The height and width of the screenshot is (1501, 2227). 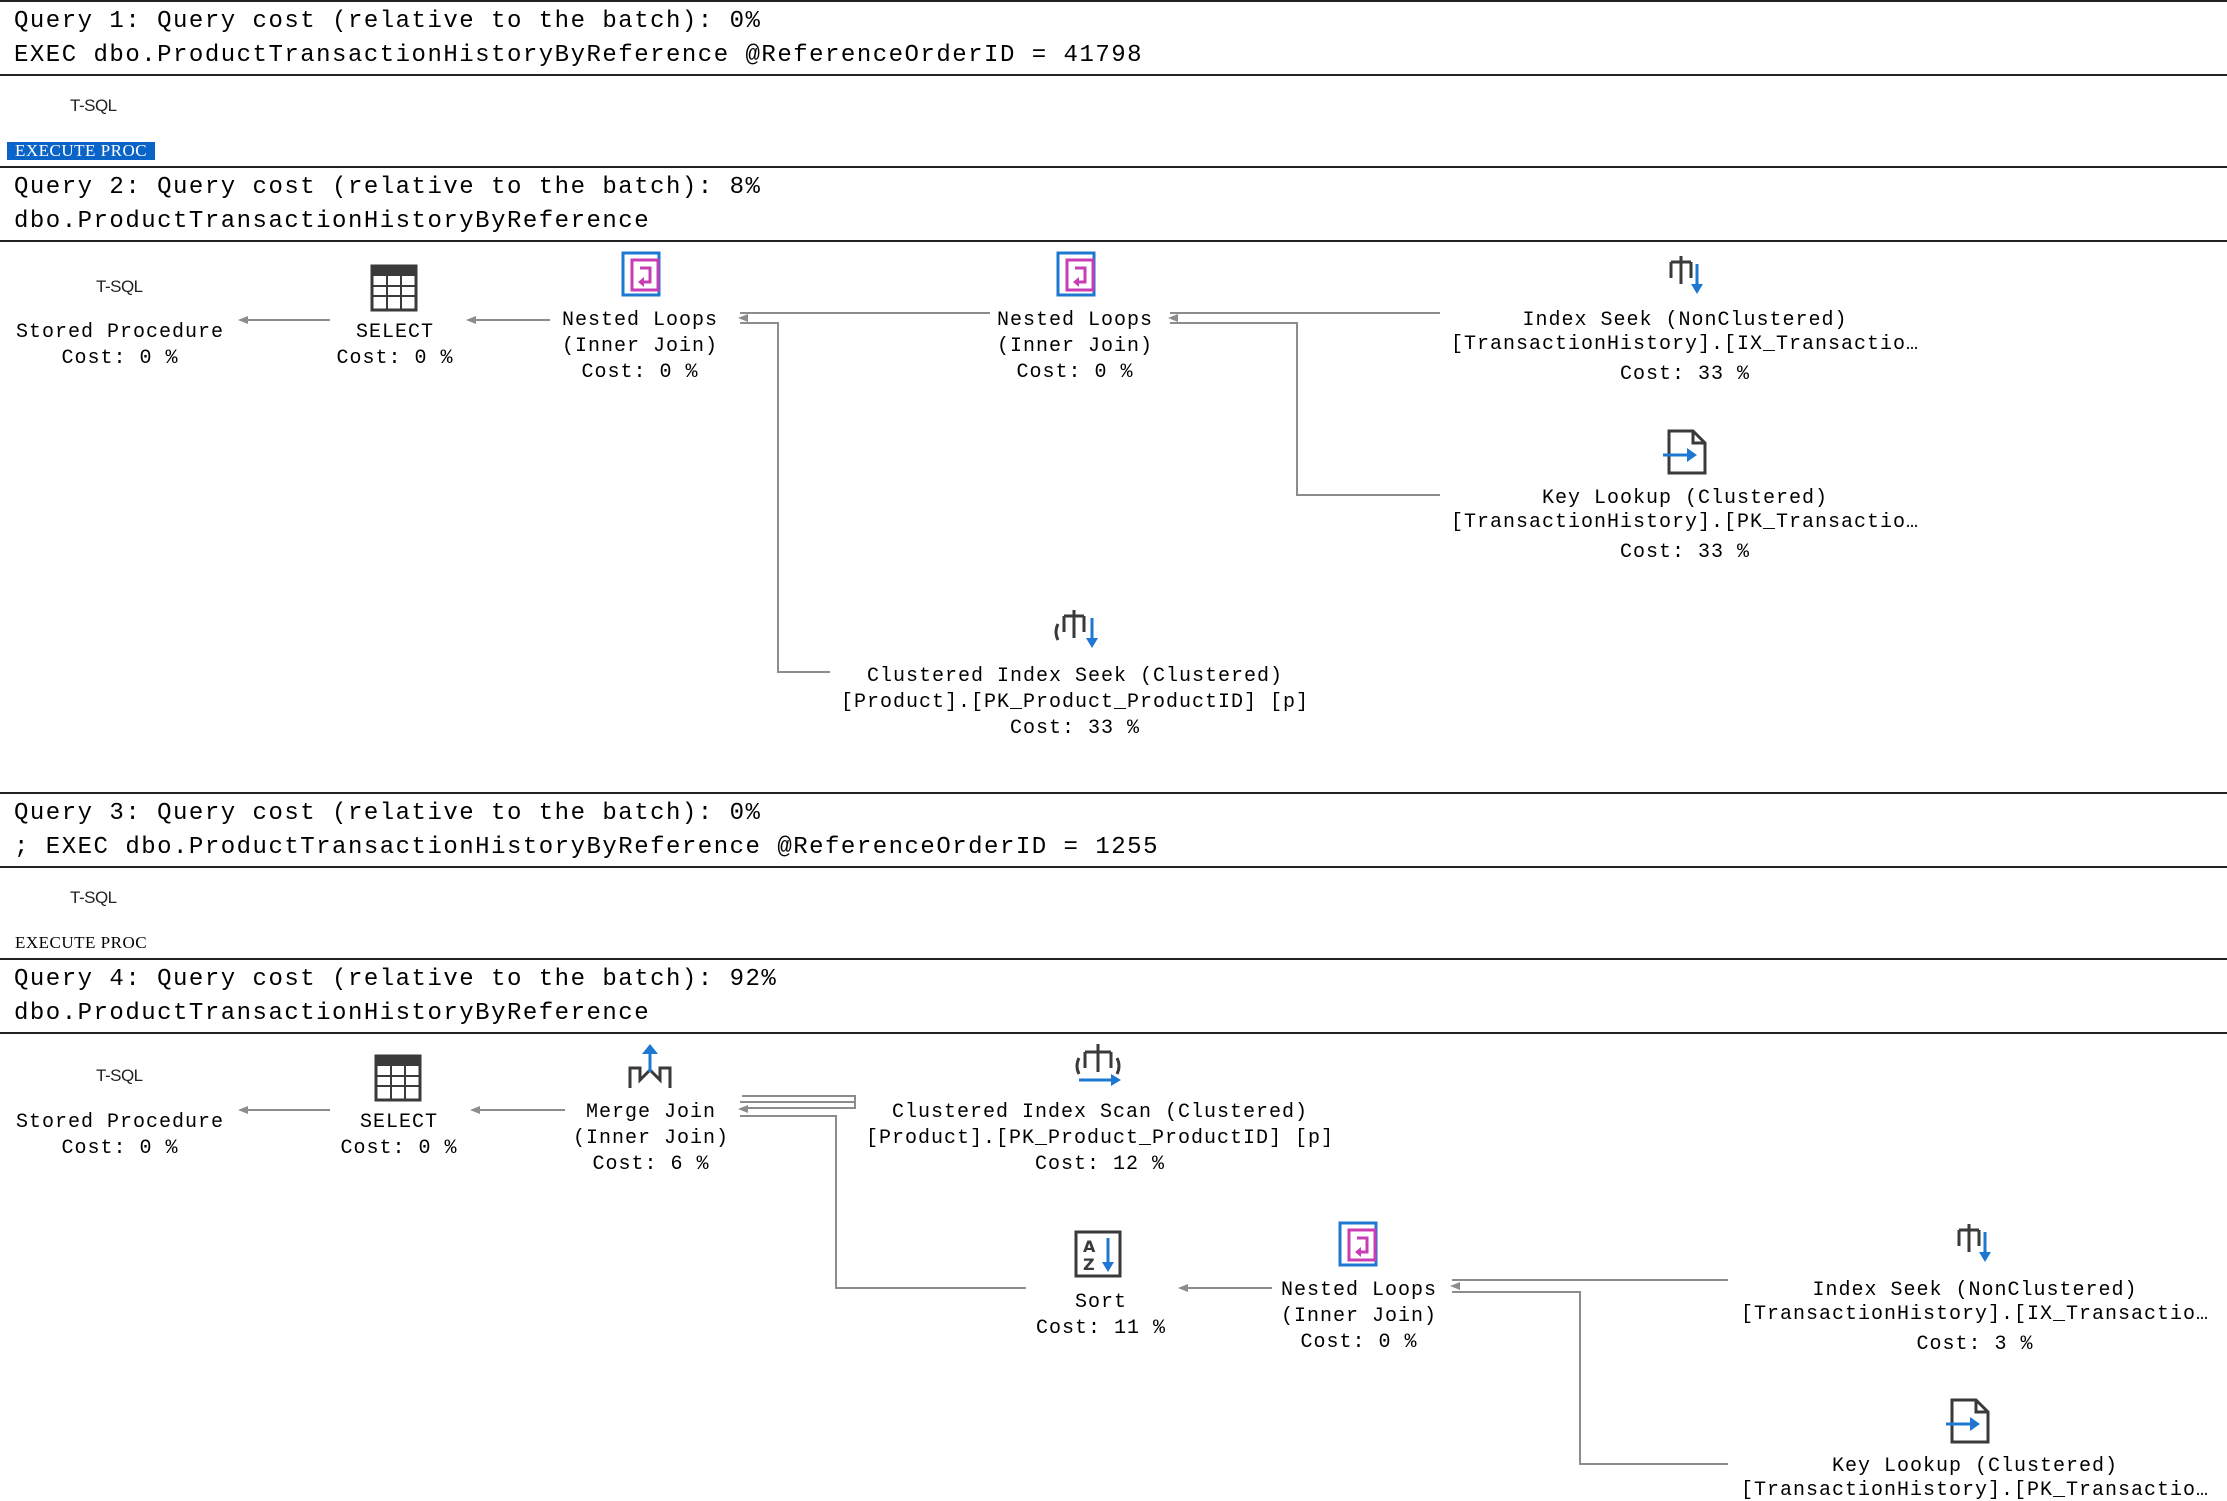 I want to click on query-4-statement: dbo.ProductTransactionHistoryByReference, so click(x=332, y=1013).